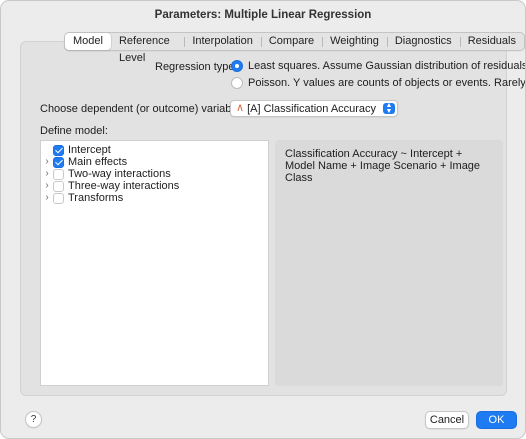 The height and width of the screenshot is (439, 526). I want to click on tree-item-label: Main effects, so click(98, 162).